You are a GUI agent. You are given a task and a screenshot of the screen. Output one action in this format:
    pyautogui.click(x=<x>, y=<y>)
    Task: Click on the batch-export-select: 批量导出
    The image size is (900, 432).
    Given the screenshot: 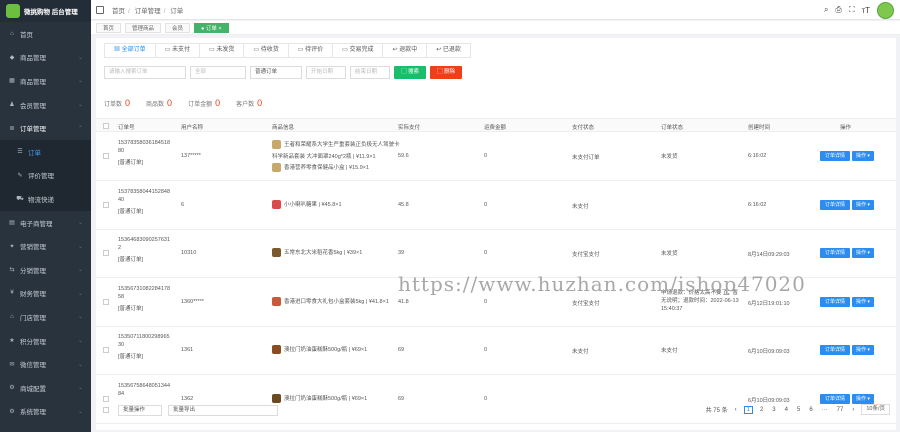 What is the action you would take?
    pyautogui.click(x=223, y=410)
    